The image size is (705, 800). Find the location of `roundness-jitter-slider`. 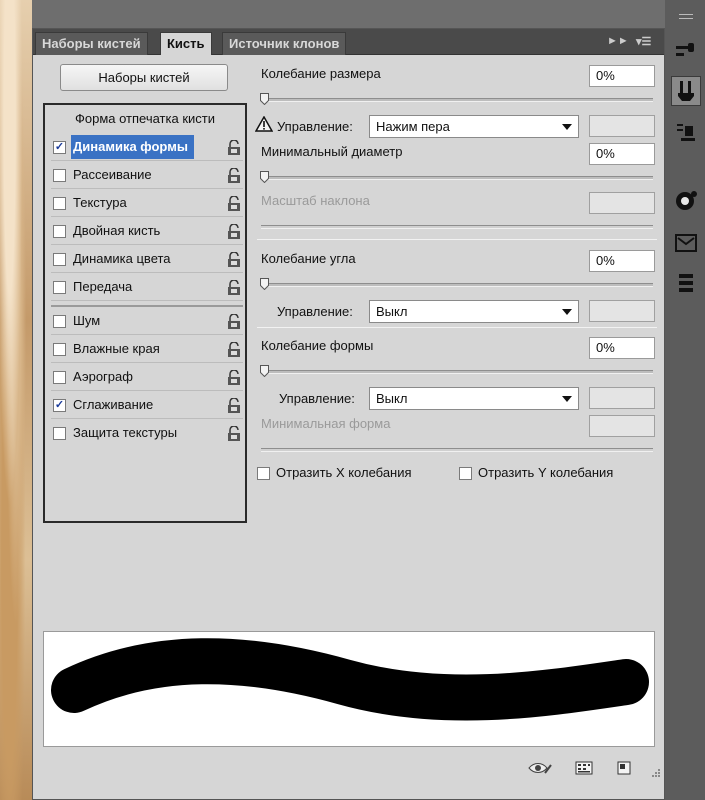

roundness-jitter-slider is located at coordinates (457, 372).